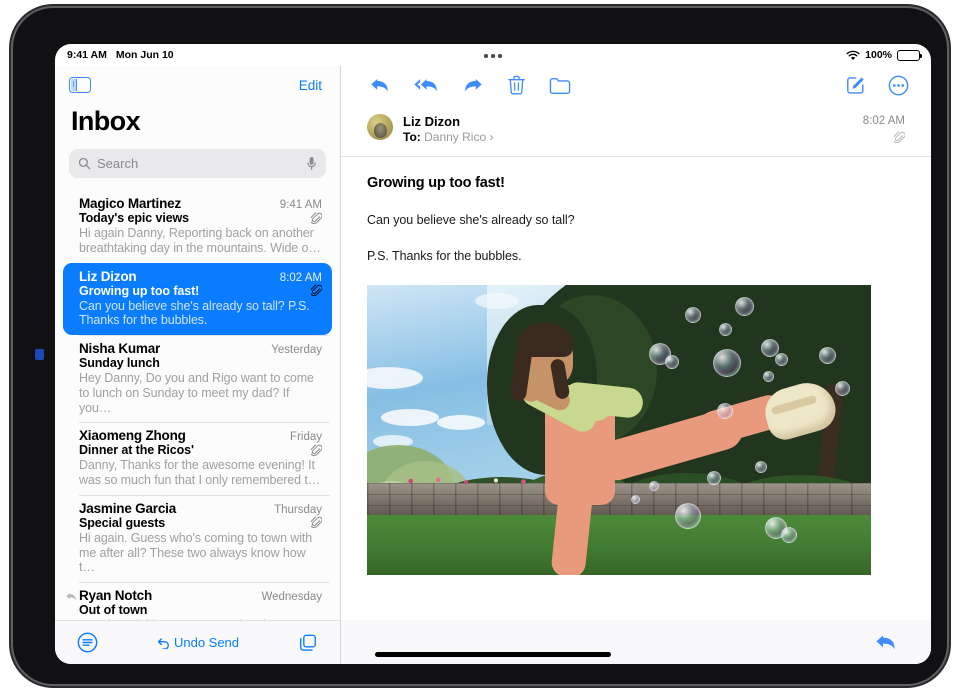  What do you see at coordinates (71, 597) in the screenshot?
I see `replied-arrow-icon` at bounding box center [71, 597].